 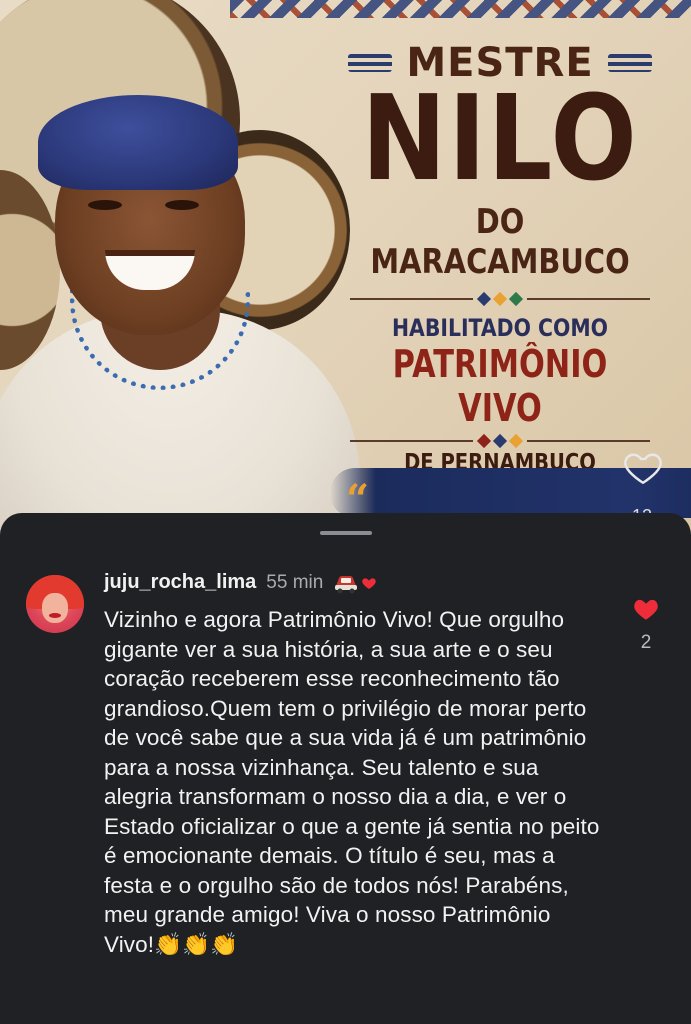 I want to click on like-count: 2, so click(x=646, y=642).